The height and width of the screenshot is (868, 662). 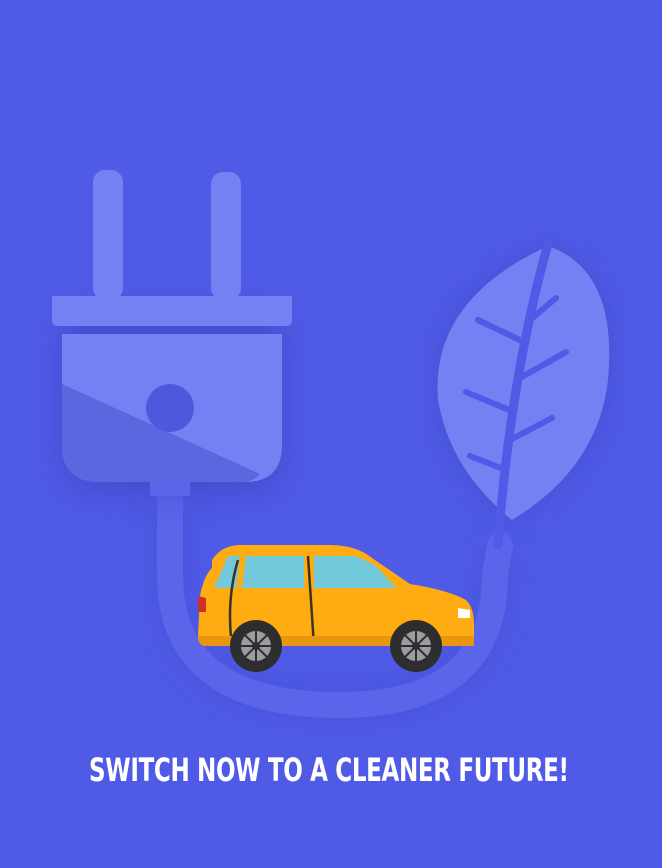 I want to click on front-wheel, so click(x=416, y=646).